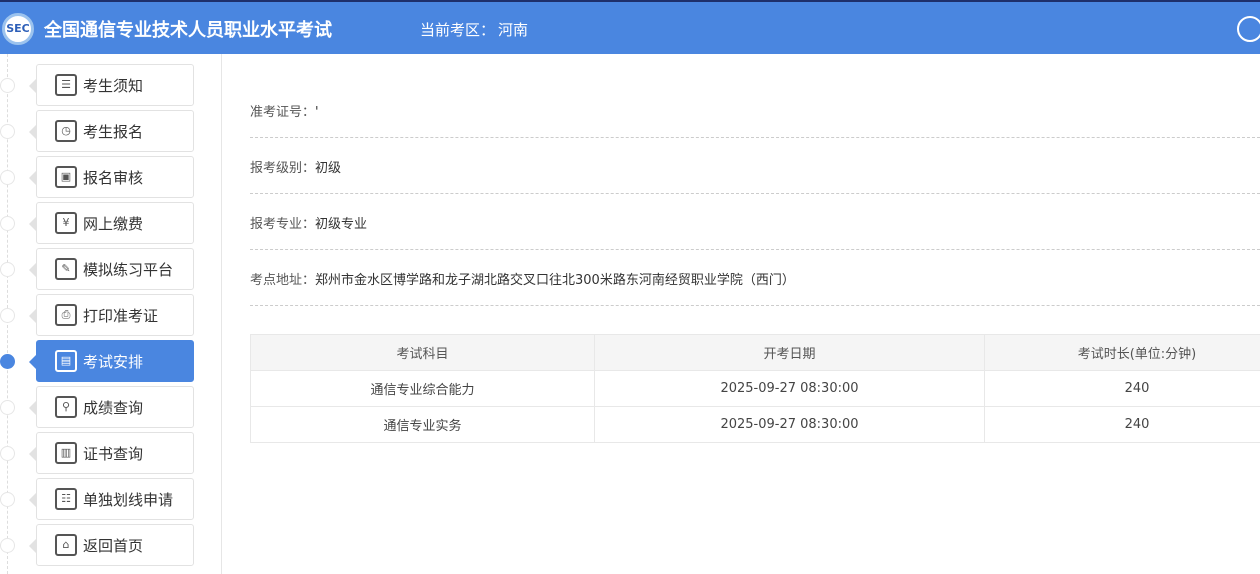 The height and width of the screenshot is (574, 1260). Describe the element at coordinates (630, 27) in the screenshot. I see `header-bar: SEC 全国通信专业技术人员职业水平考试 当前考区： 河南` at that location.